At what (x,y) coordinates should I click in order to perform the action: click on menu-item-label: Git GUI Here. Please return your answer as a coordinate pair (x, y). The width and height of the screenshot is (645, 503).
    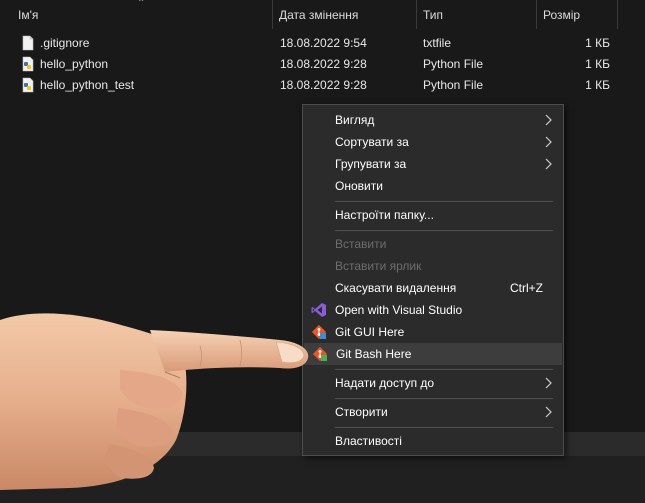
    Looking at the image, I should click on (370, 332).